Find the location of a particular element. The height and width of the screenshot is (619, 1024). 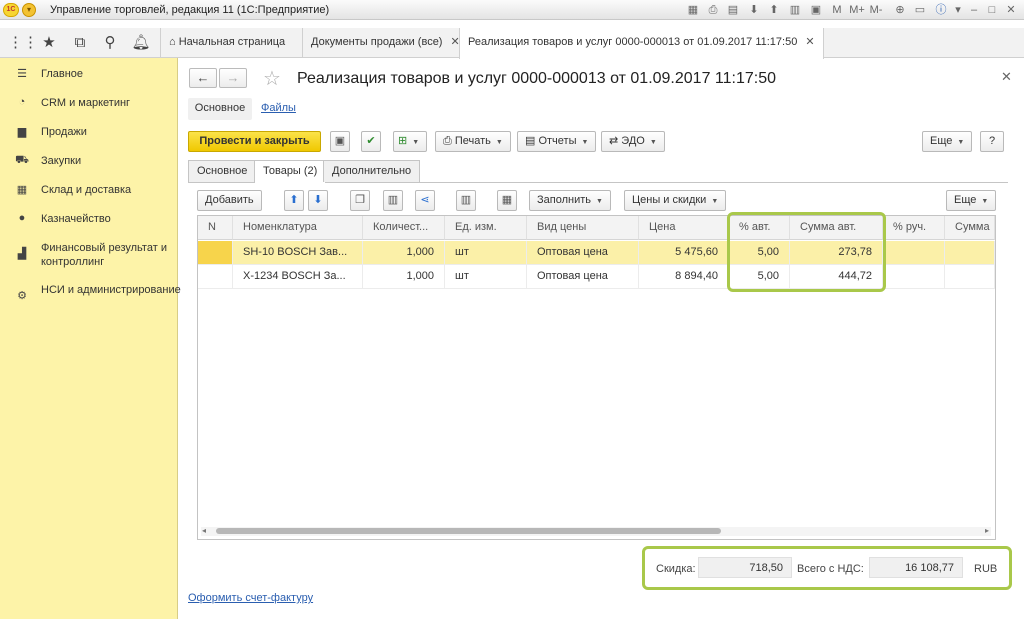

formtab-main: Основное is located at coordinates (222, 171).